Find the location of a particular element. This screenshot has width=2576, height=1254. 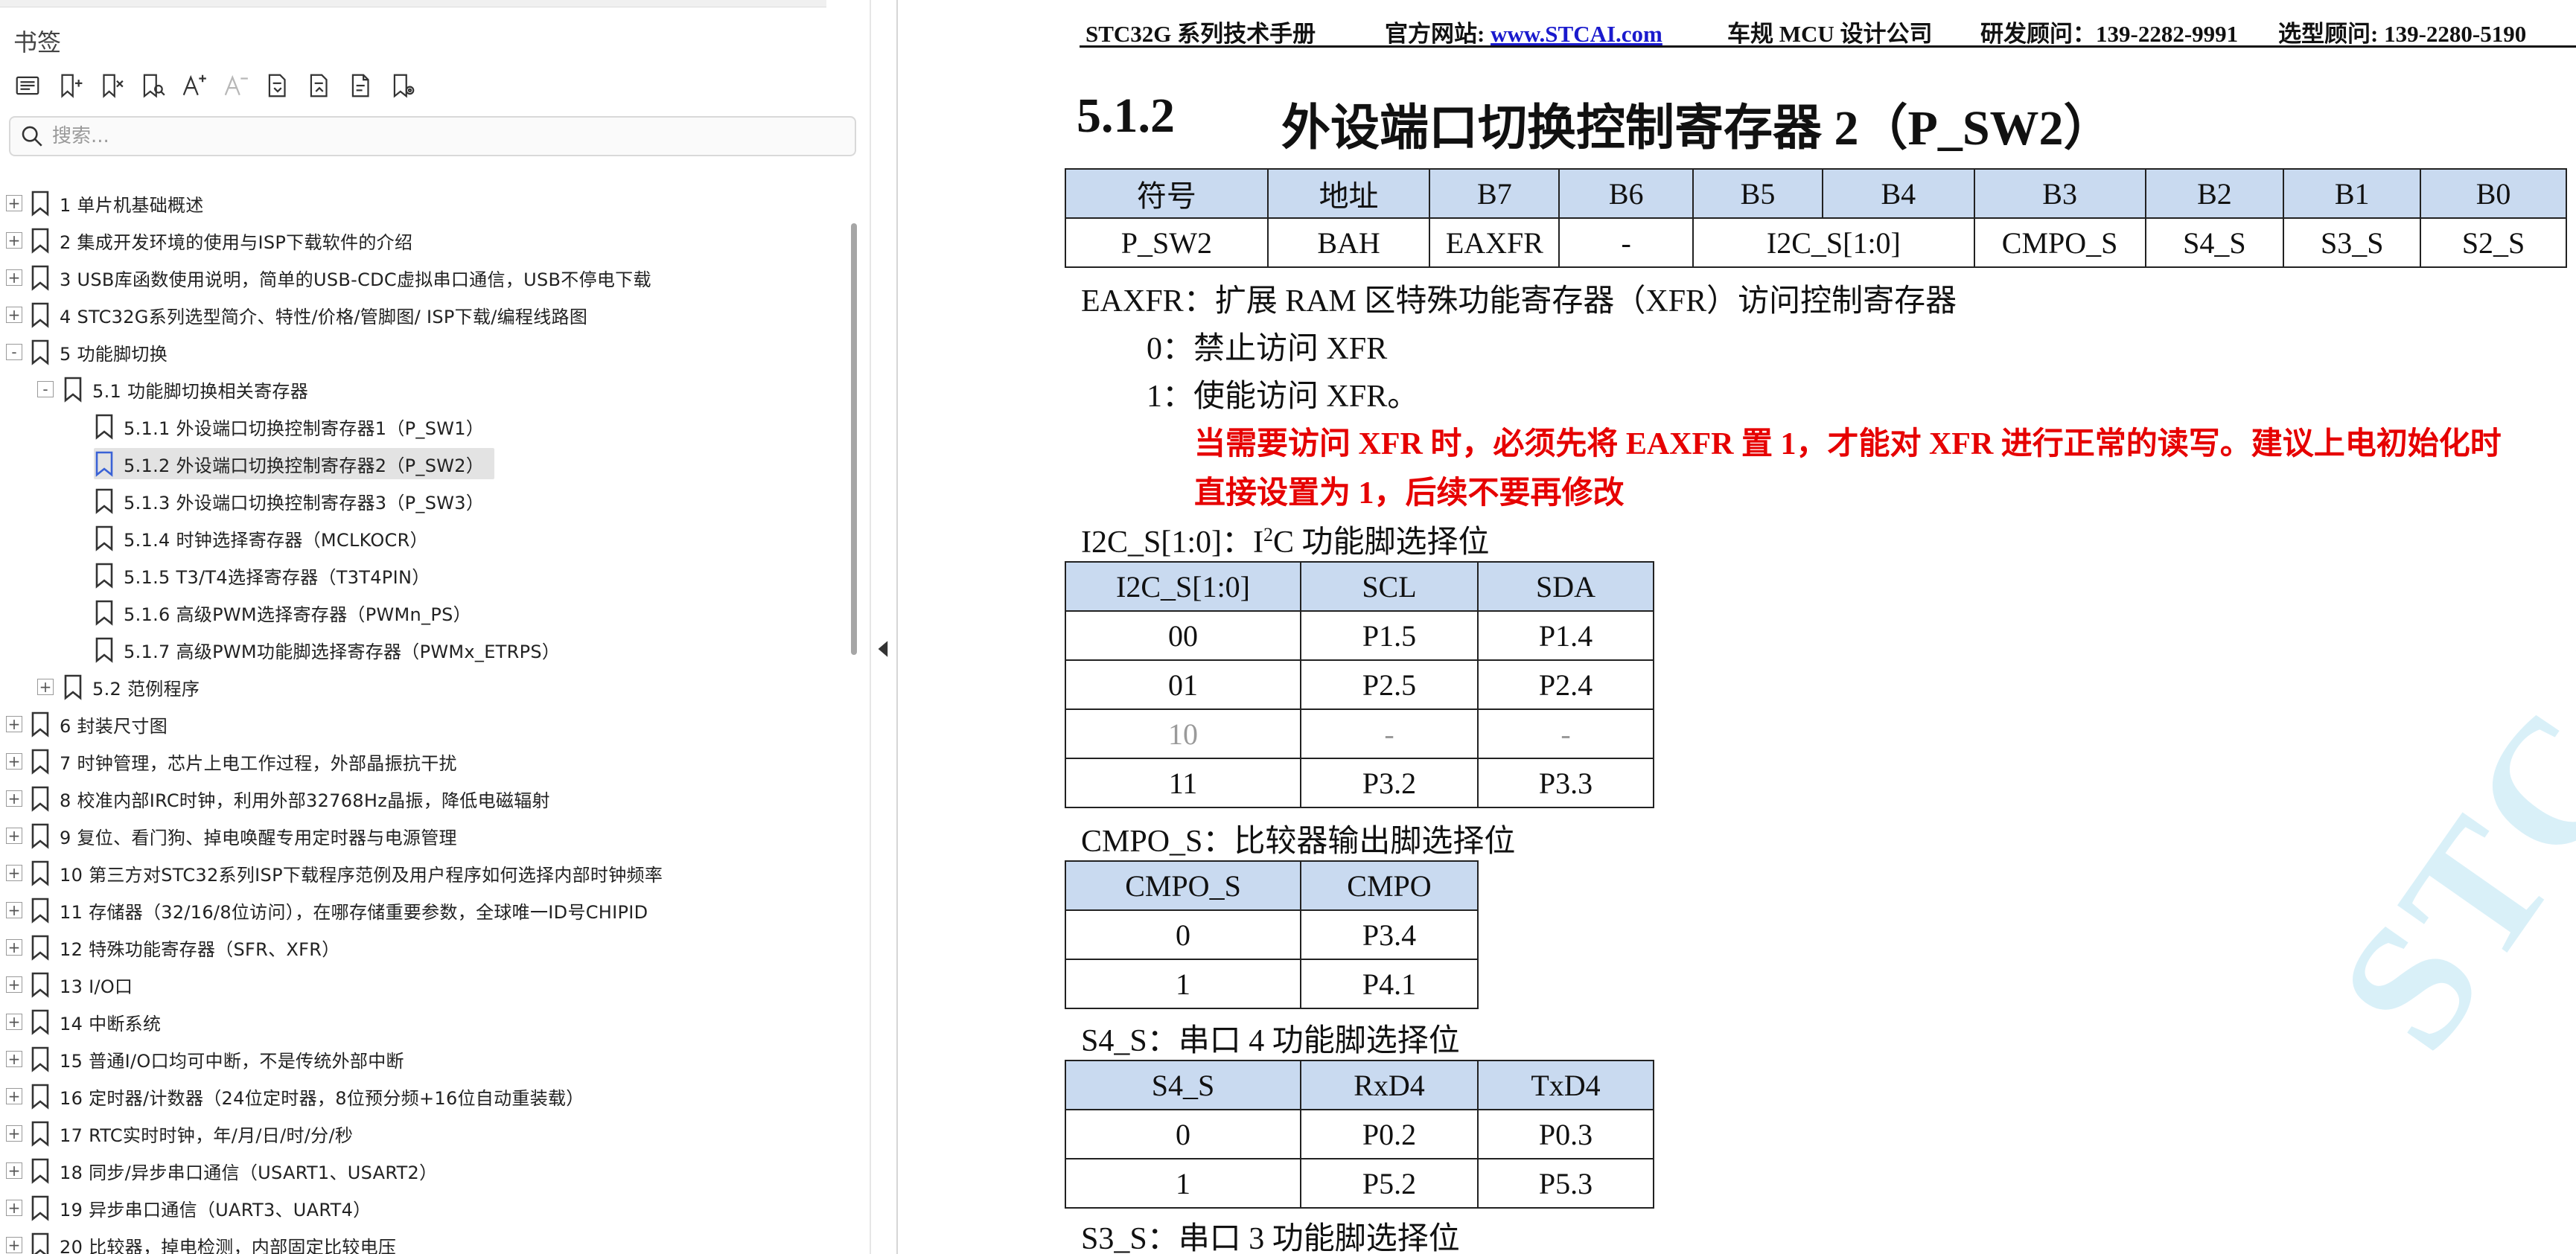

eaxfr-option-0: 0：禁止访问 XFR is located at coordinates (1267, 349).